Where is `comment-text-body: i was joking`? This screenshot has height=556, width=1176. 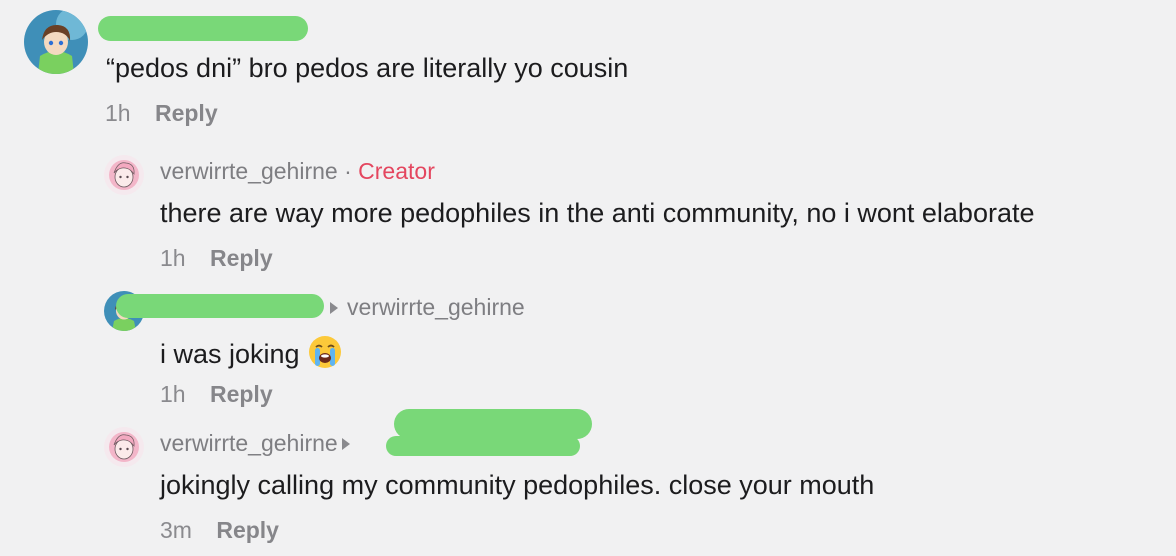 comment-text-body: i was joking is located at coordinates (230, 354).